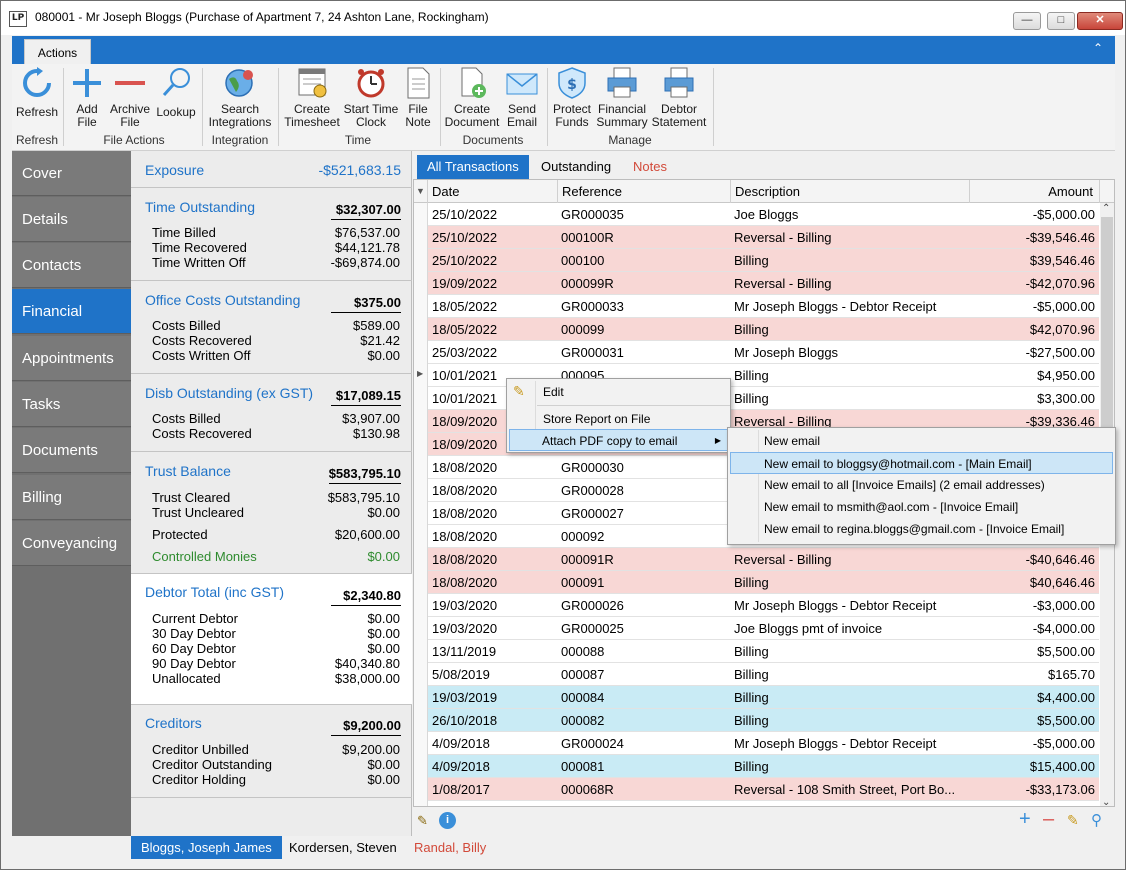 This screenshot has width=1126, height=870. Describe the element at coordinates (1106, 208) in the screenshot. I see `scroll-up-icon: ⌃` at that location.